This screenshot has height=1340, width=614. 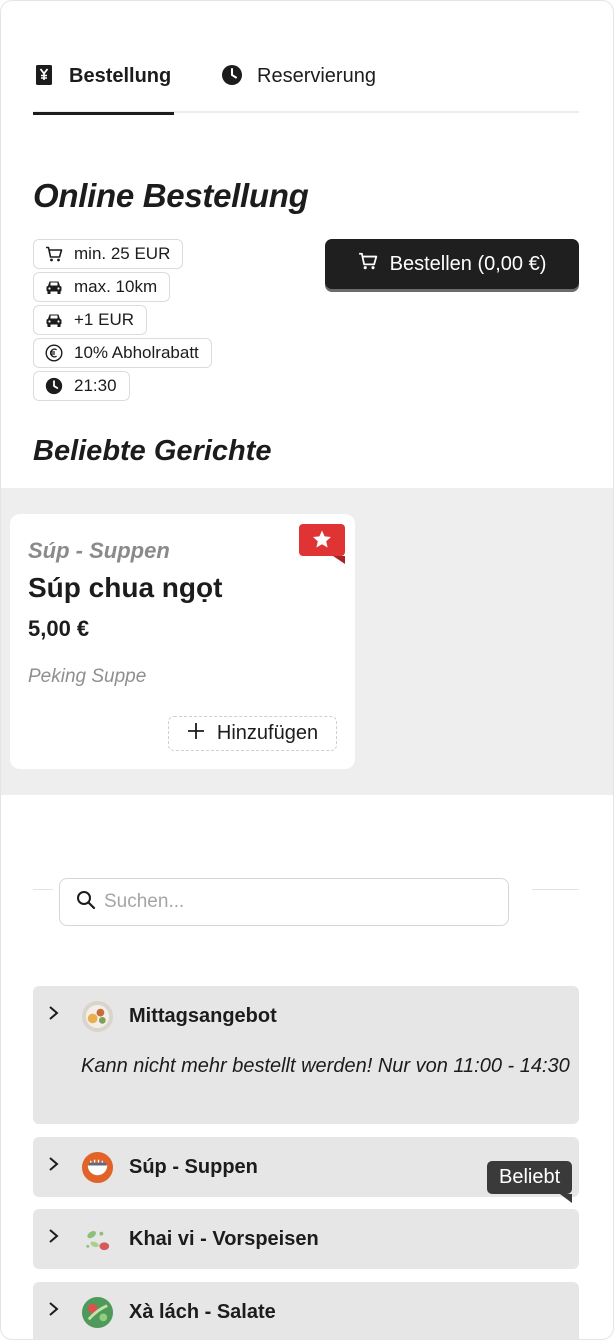 What do you see at coordinates (97, 1312) in the screenshot?
I see `salad-icon` at bounding box center [97, 1312].